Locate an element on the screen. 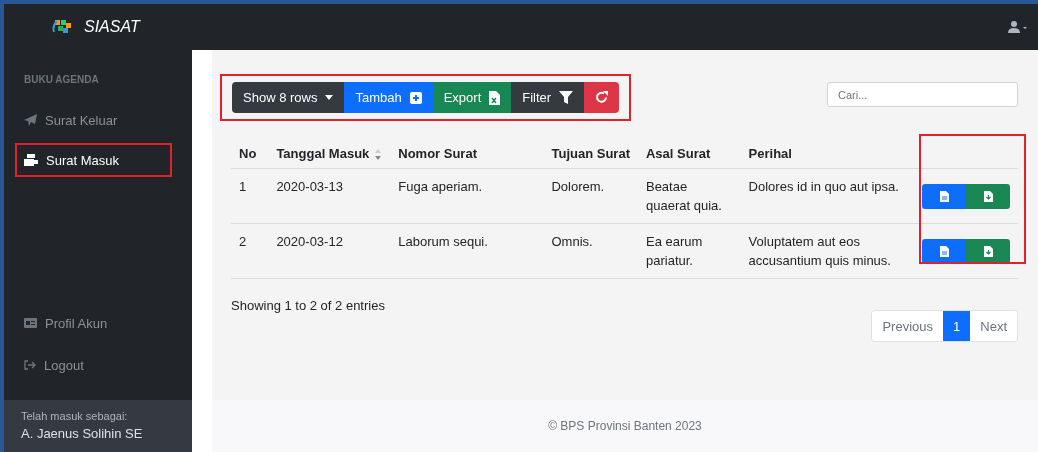 This screenshot has width=1038, height=452. reload-icon is located at coordinates (602, 97).